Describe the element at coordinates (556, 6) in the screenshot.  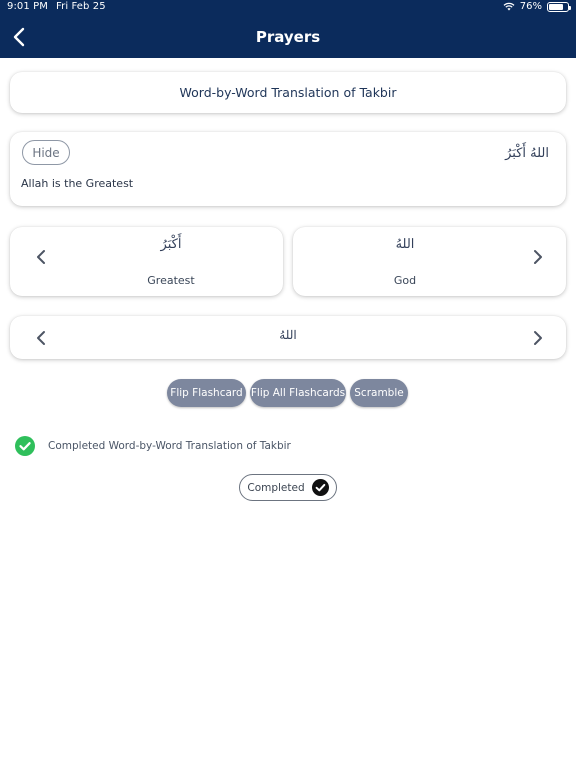
I see `battery-level` at that location.